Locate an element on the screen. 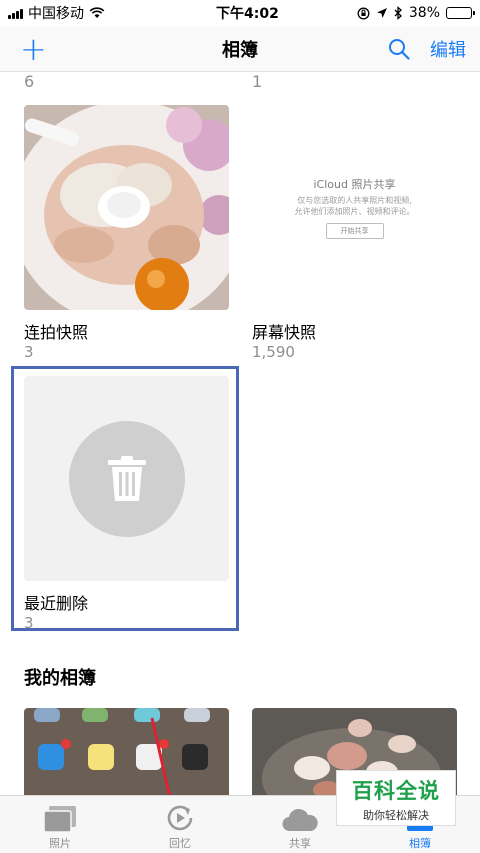 This screenshot has width=480, height=853. my-albums-heading: 我的相簿 is located at coordinates (60, 678).